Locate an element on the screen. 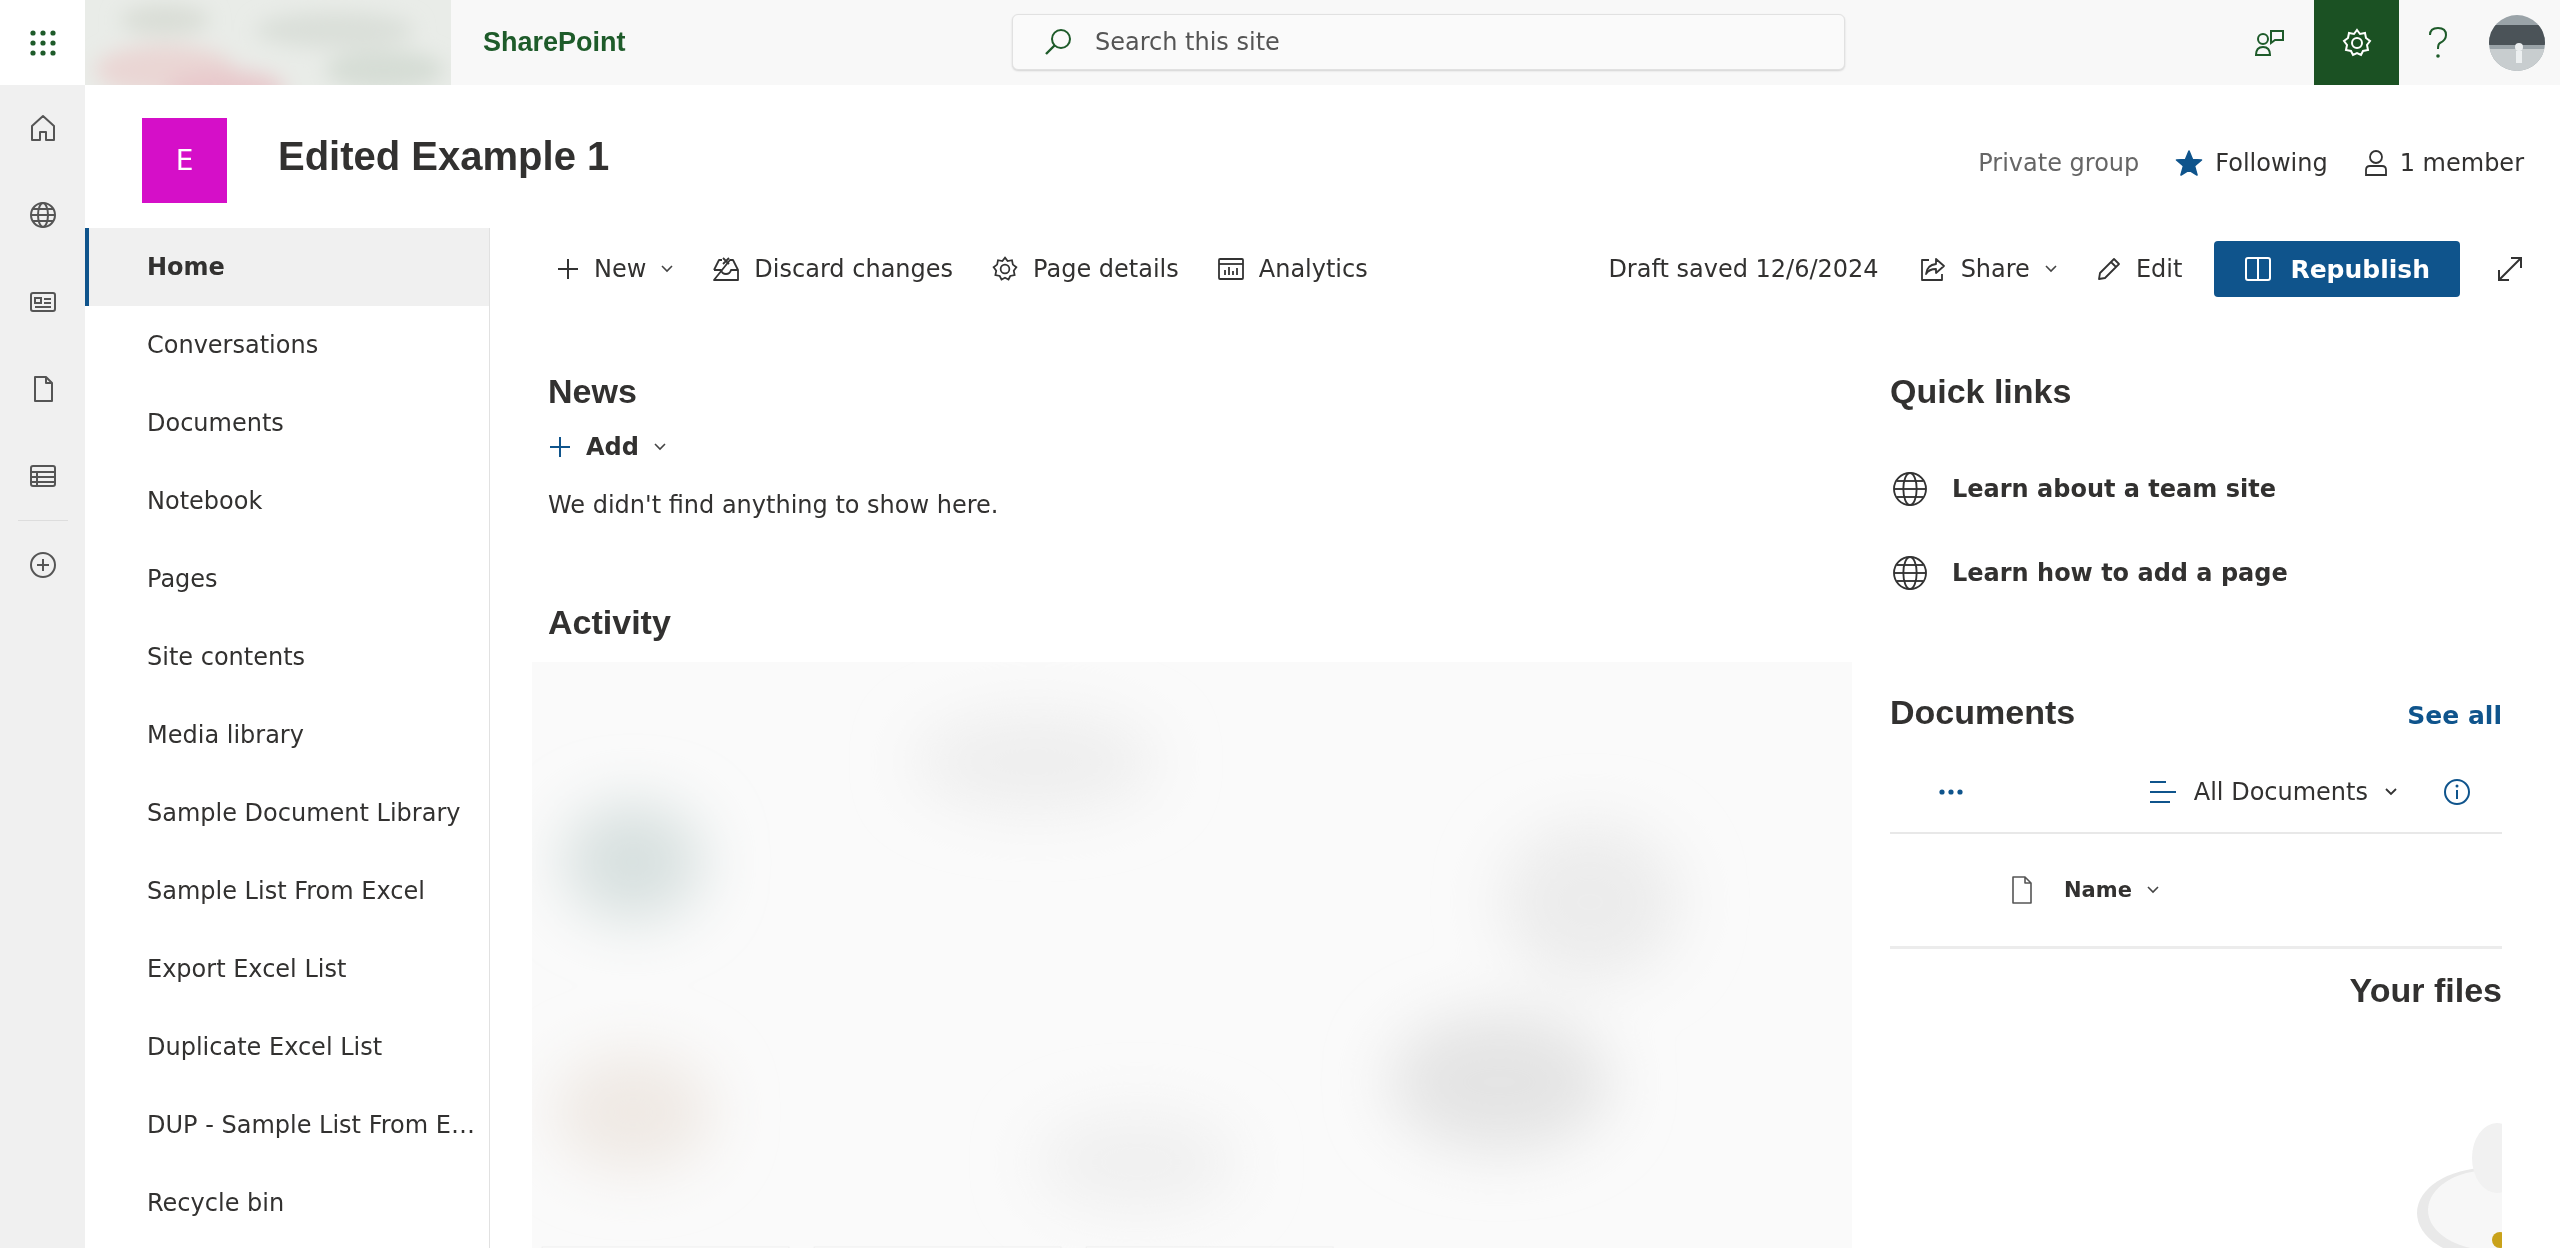 The image size is (2560, 1248). see-all-link: See all is located at coordinates (2454, 715).